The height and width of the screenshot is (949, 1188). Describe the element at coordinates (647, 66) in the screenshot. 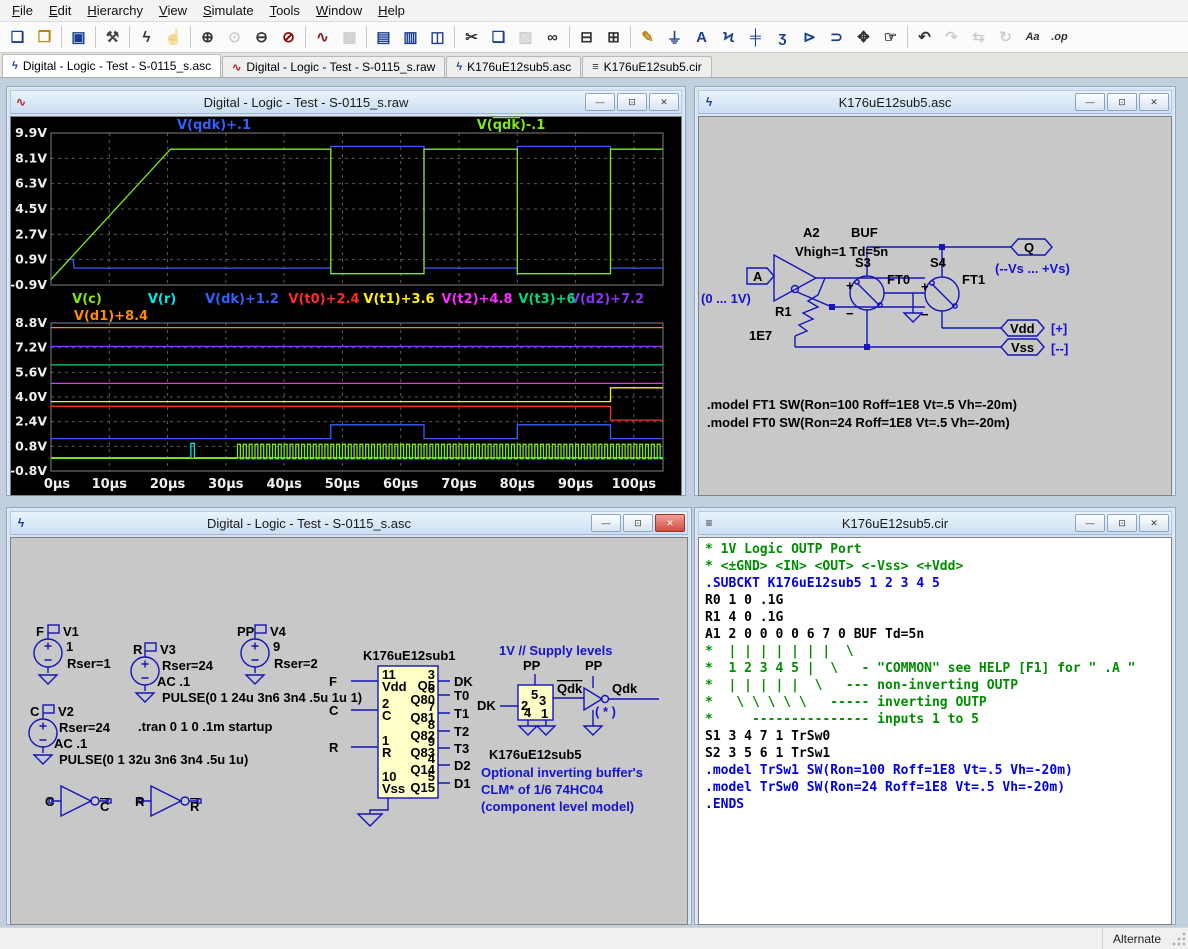

I see `tab-K176uE12sub5.cir: ≡ K176uE12sub5.cir` at that location.